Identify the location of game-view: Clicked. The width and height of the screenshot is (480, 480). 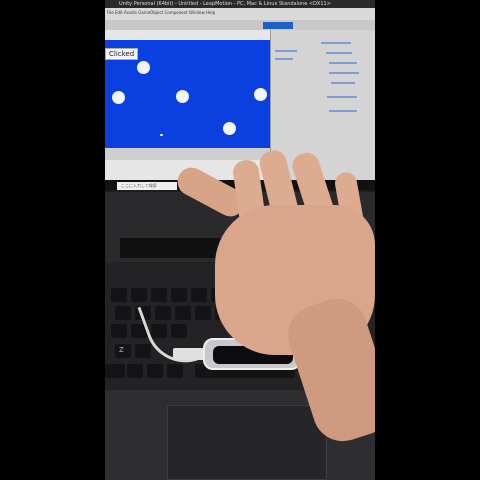
(187, 94).